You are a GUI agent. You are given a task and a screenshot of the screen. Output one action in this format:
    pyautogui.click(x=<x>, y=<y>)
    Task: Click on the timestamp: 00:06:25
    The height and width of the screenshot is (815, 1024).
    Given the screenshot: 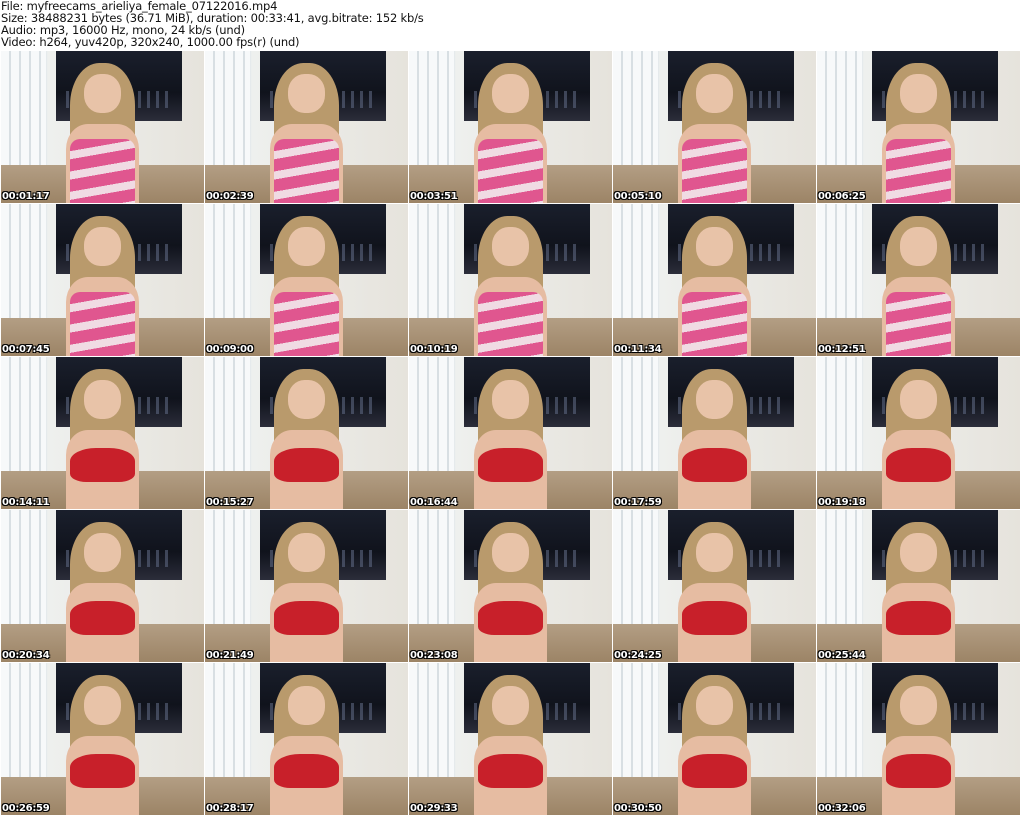 What is the action you would take?
    pyautogui.click(x=842, y=196)
    